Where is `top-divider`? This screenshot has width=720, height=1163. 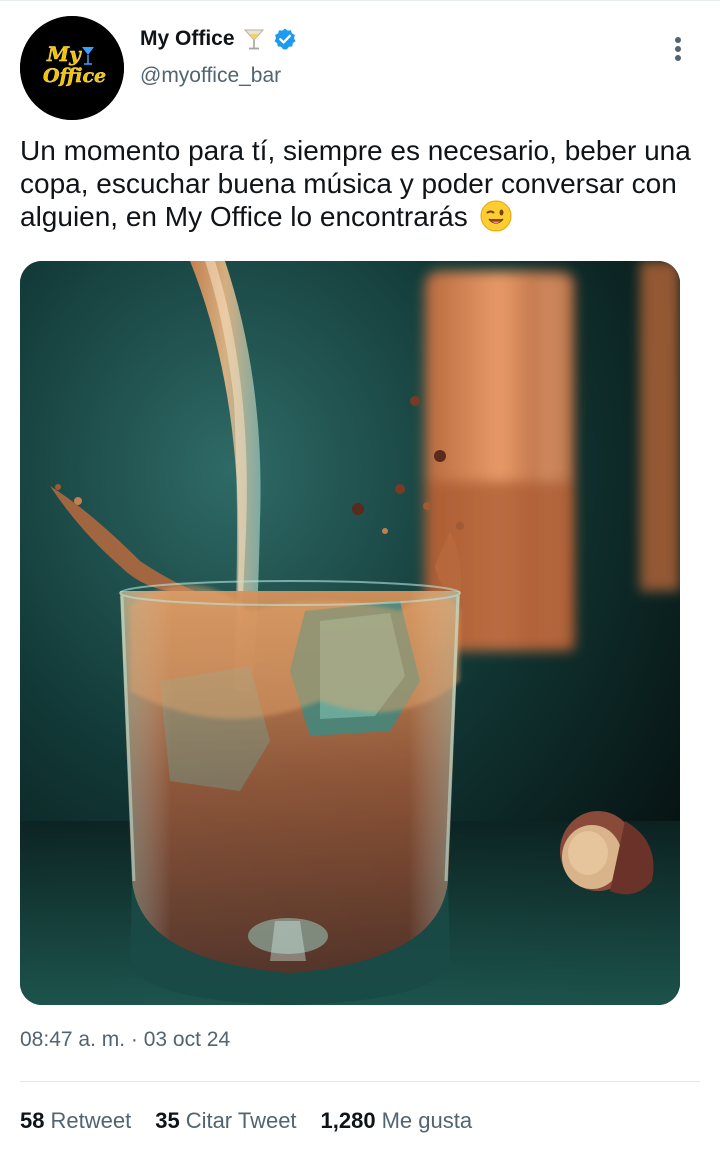 top-divider is located at coordinates (360, 0).